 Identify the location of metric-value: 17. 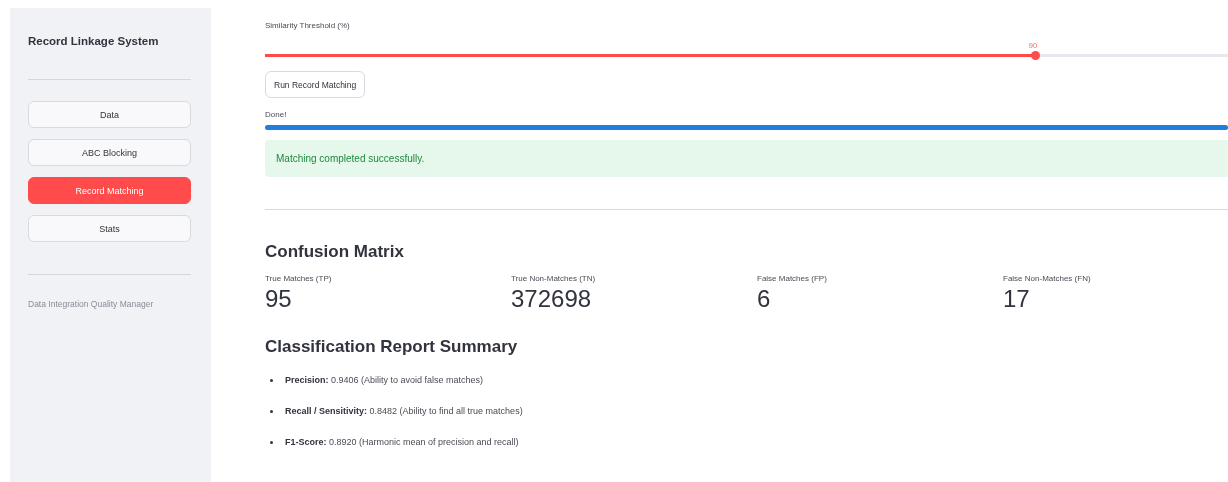
(1017, 299).